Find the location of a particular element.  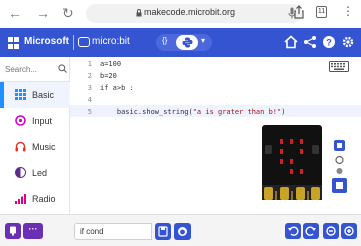

save-button is located at coordinates (163, 231).